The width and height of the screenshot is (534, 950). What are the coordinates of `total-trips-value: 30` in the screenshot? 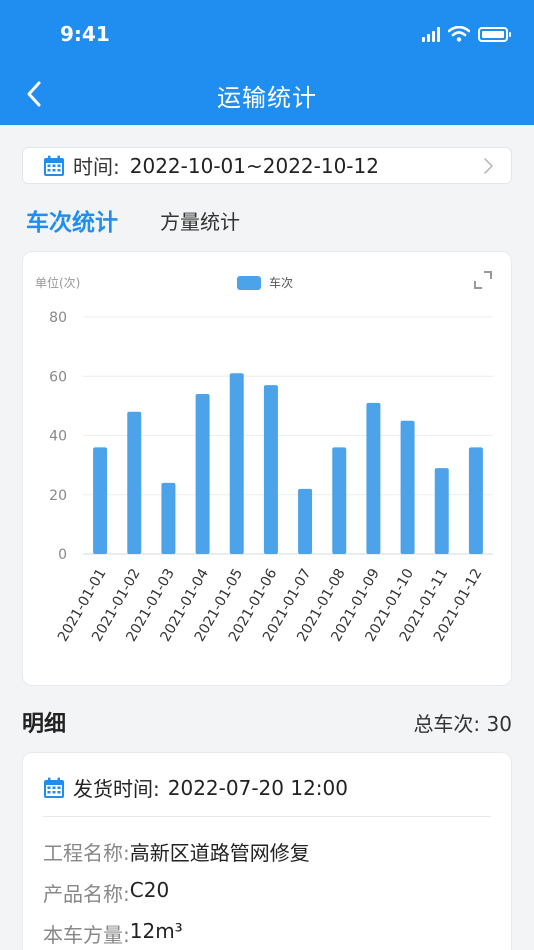 It's located at (499, 724).